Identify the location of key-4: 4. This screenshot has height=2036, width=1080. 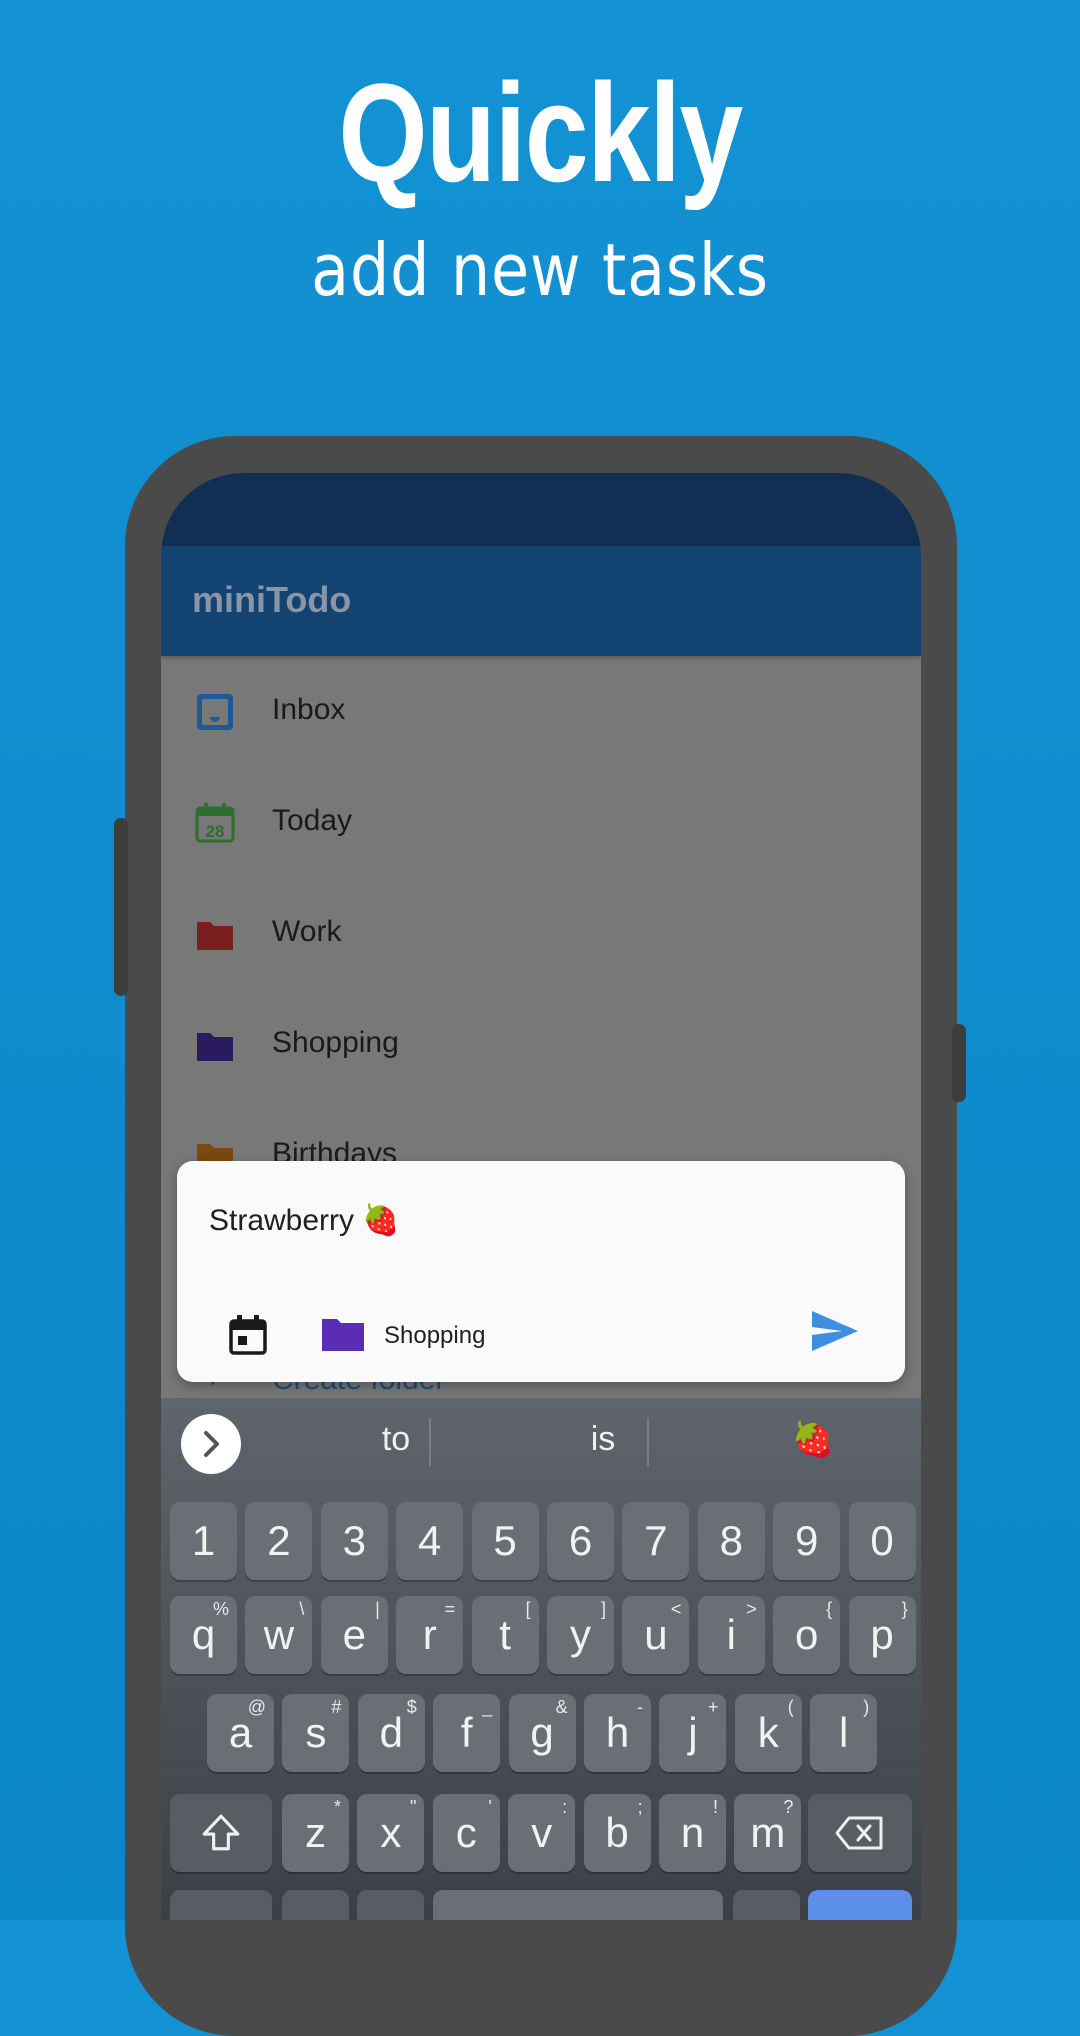
(430, 1541).